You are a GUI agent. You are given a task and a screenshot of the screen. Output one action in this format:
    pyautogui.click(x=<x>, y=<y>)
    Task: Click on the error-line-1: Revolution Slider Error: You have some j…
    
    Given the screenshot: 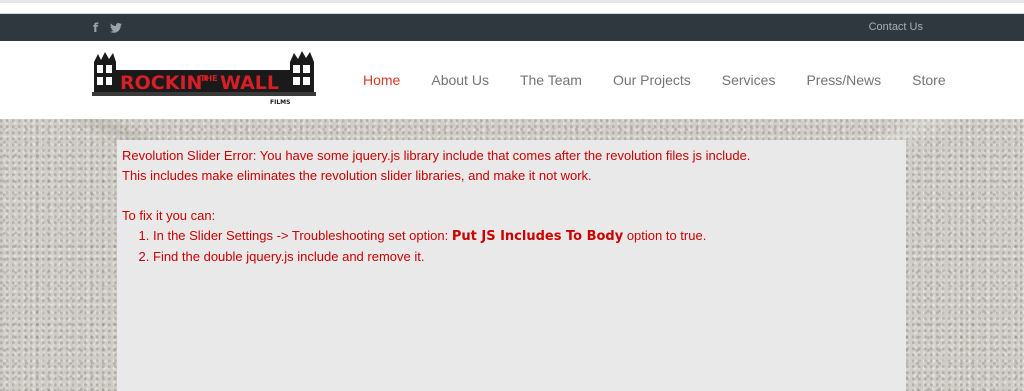 What is the action you would take?
    pyautogui.click(x=436, y=155)
    